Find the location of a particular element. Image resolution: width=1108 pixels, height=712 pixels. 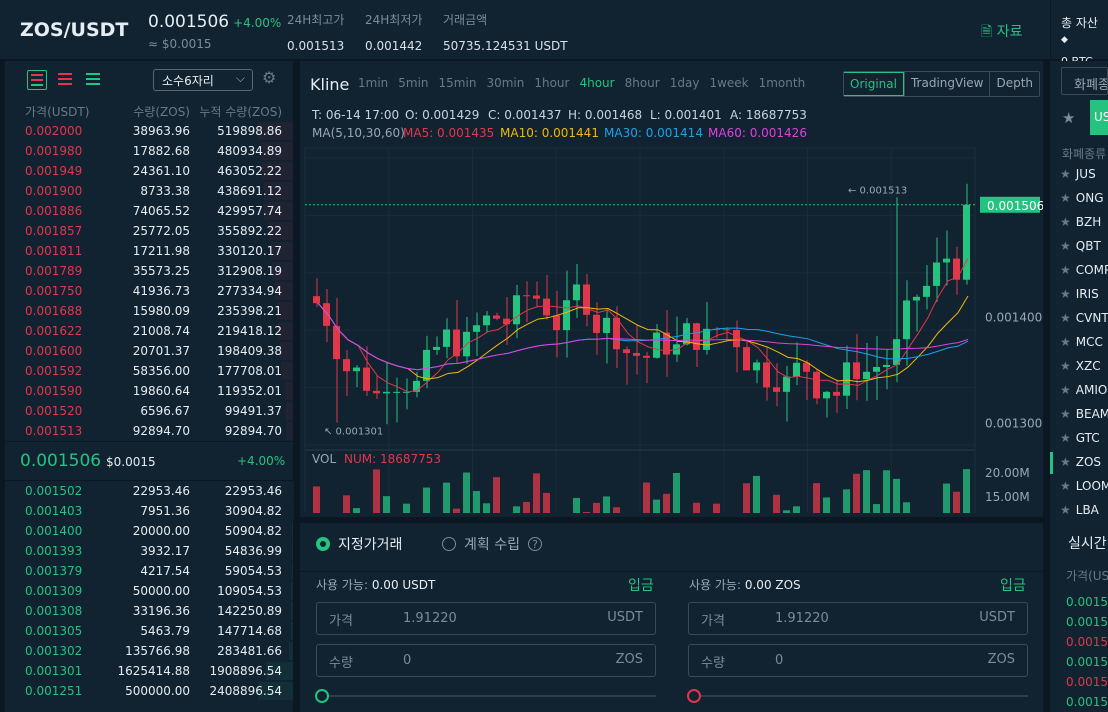

tab-tf-5min: 5min is located at coordinates (413, 83).